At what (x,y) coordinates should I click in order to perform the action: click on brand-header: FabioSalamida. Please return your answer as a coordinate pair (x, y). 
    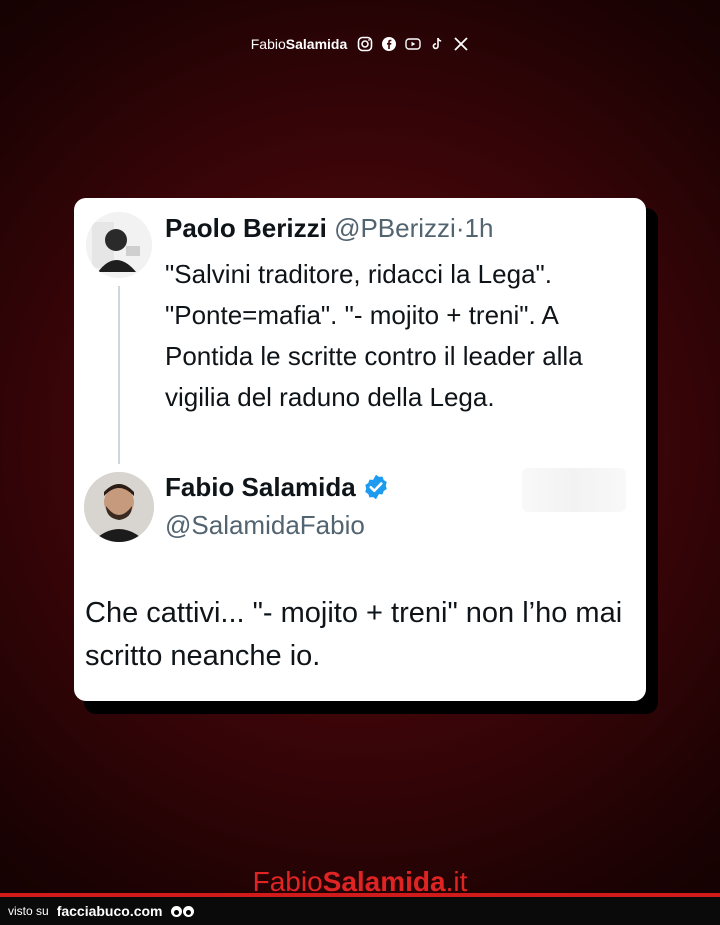
    Looking at the image, I should click on (360, 44).